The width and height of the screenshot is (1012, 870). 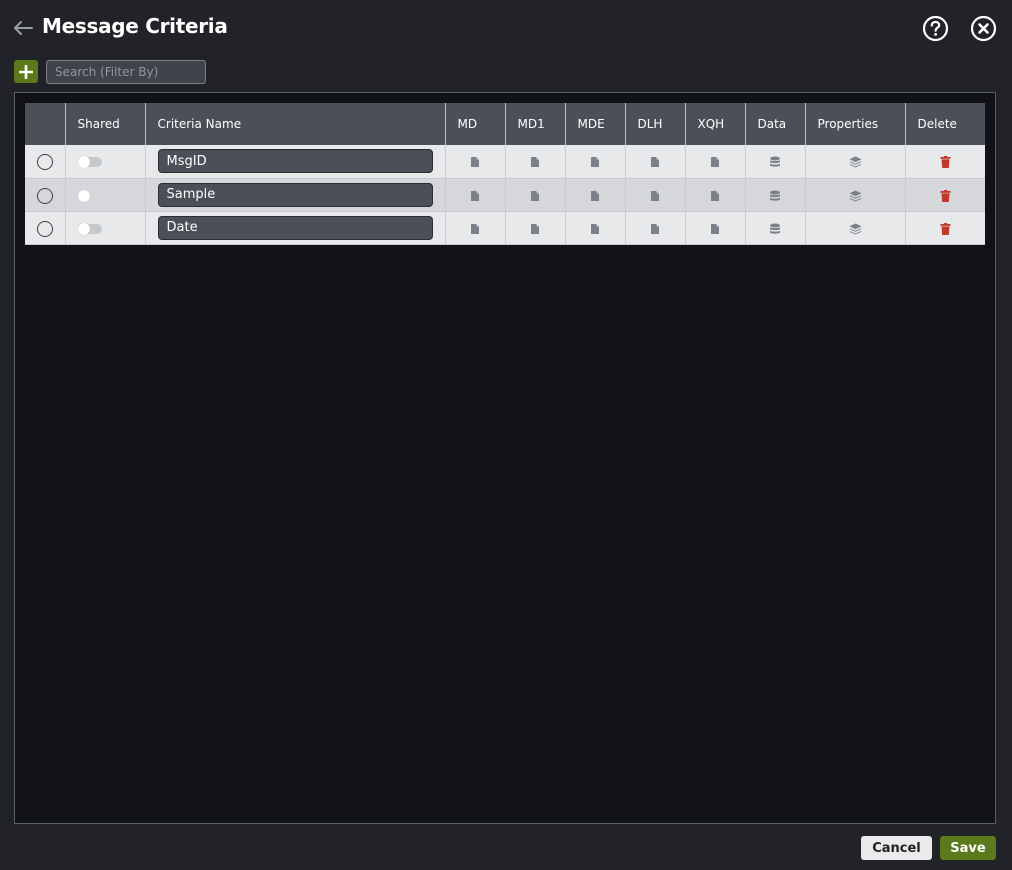 I want to click on criteria-name-field: Date, so click(x=295, y=227).